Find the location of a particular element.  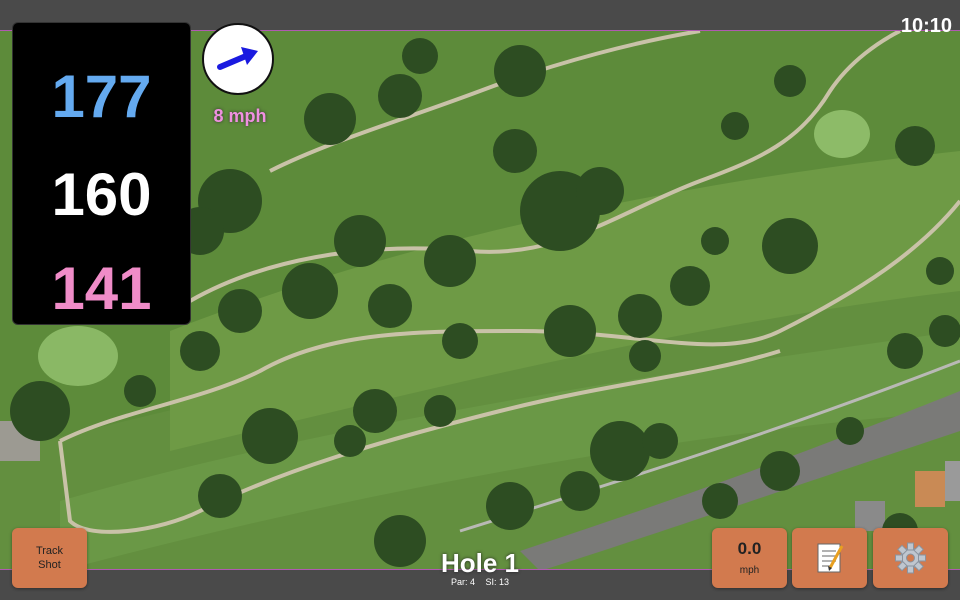

track-shot-label-line1: Track is located at coordinates (49, 551).